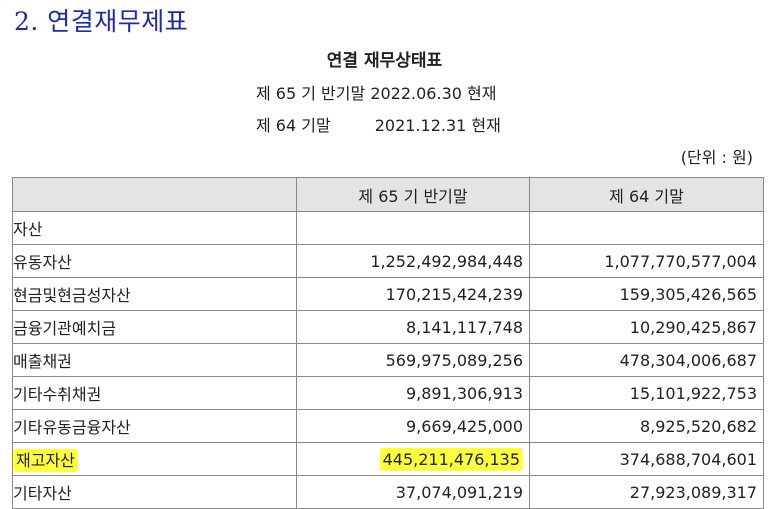 The height and width of the screenshot is (509, 769). Describe the element at coordinates (646, 294) in the screenshot. I see `prior-value: 159,305,426,565` at that location.